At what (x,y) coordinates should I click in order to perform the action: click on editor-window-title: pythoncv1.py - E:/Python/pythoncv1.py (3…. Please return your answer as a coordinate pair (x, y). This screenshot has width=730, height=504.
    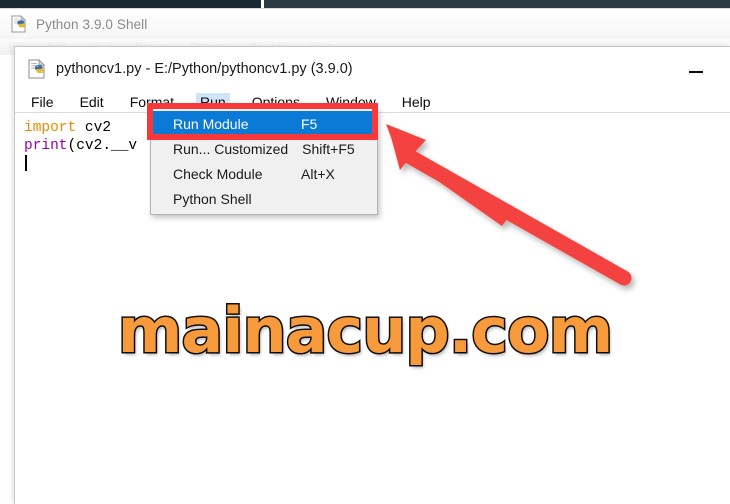
    Looking at the image, I should click on (204, 69).